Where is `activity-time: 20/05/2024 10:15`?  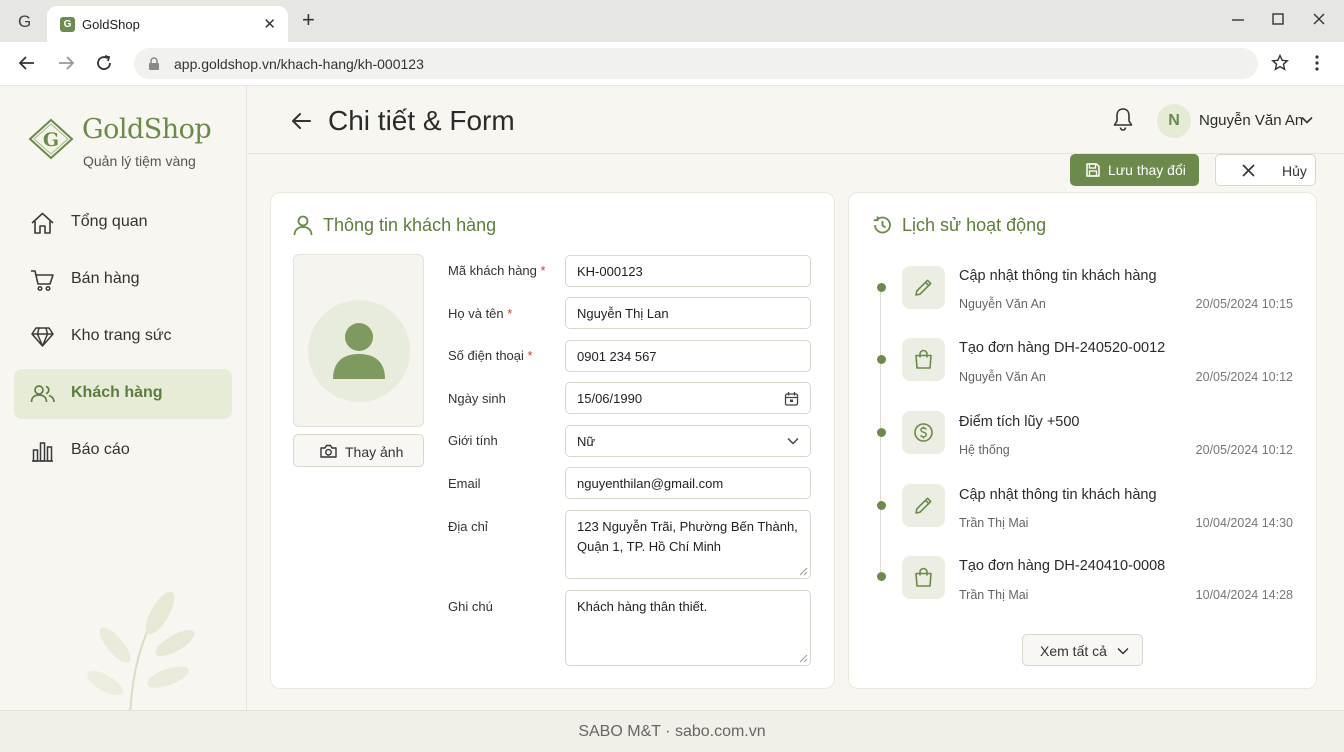
activity-time: 20/05/2024 10:15 is located at coordinates (1244, 304).